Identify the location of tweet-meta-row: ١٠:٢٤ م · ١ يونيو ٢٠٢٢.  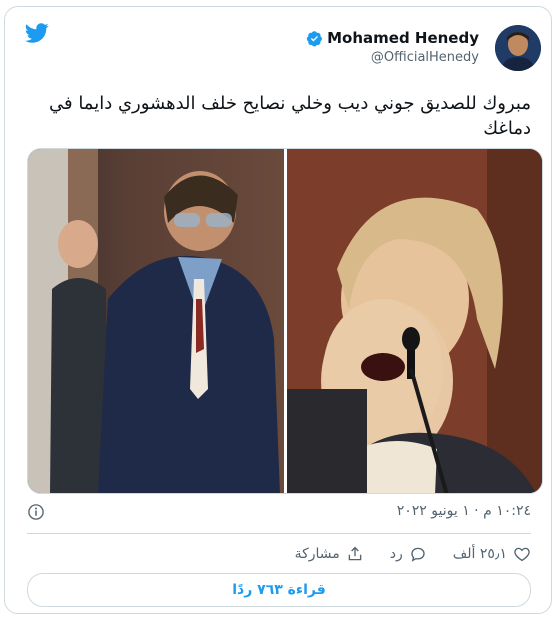
(279, 513).